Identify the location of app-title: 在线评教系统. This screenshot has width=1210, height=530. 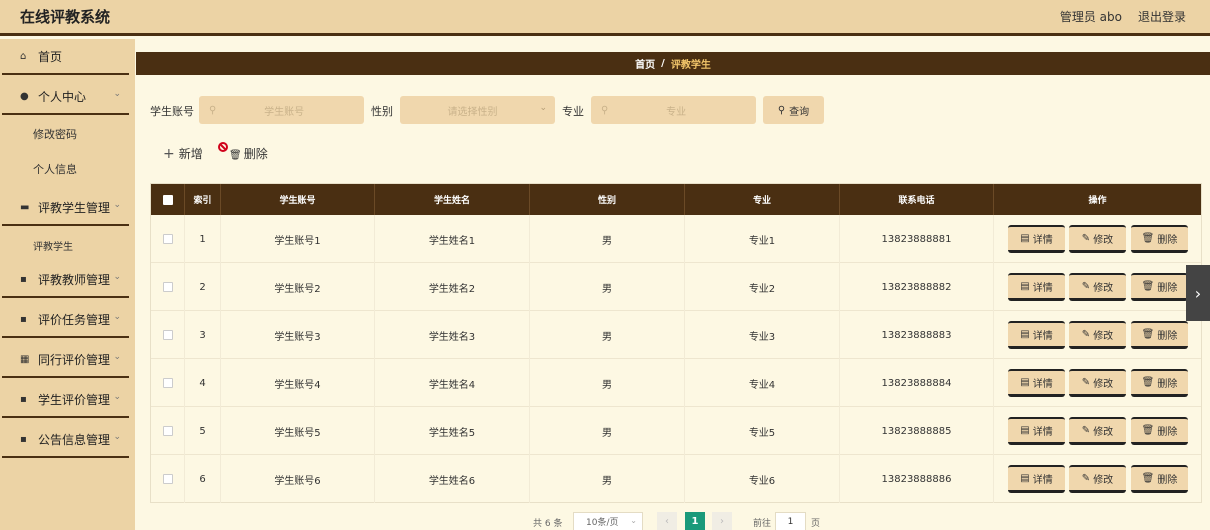
(65, 17).